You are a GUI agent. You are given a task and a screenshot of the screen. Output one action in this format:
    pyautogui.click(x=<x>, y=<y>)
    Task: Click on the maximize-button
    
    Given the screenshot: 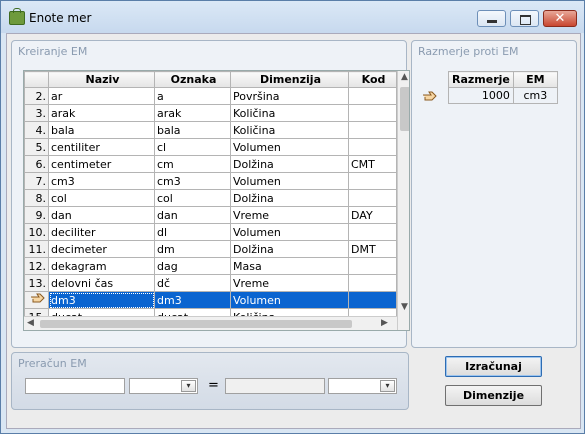 What is the action you would take?
    pyautogui.click(x=524, y=18)
    